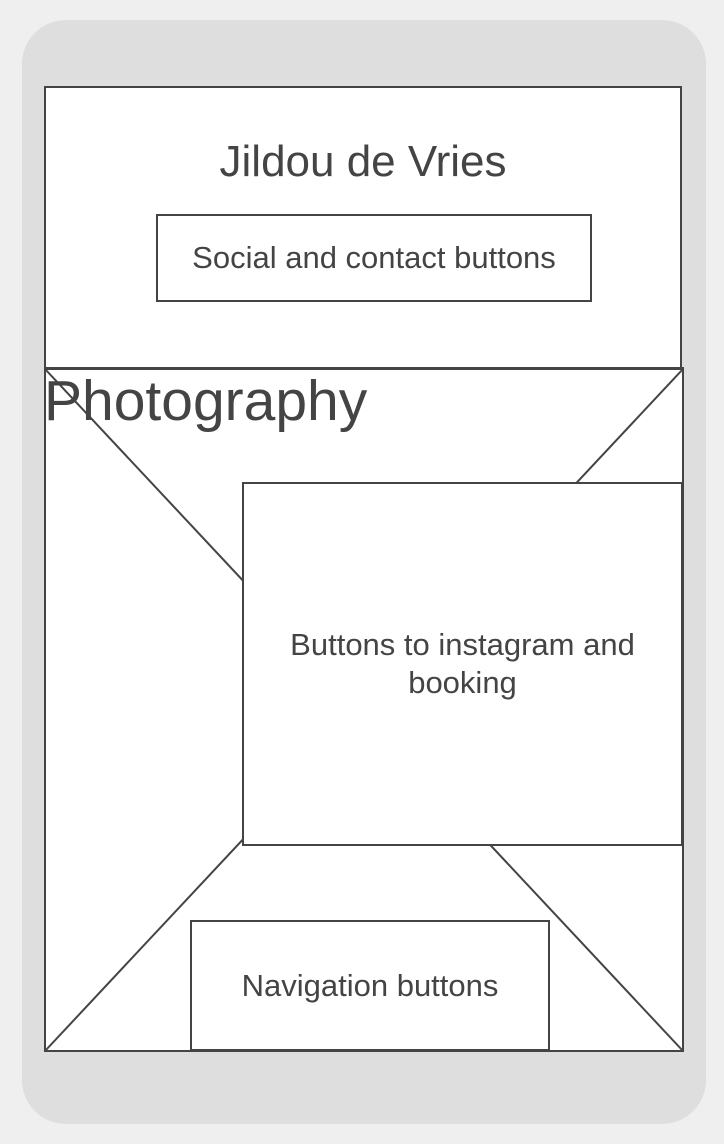 This screenshot has width=724, height=1144. I want to click on navigation-buttons-placeholder: Navigation buttons, so click(370, 985).